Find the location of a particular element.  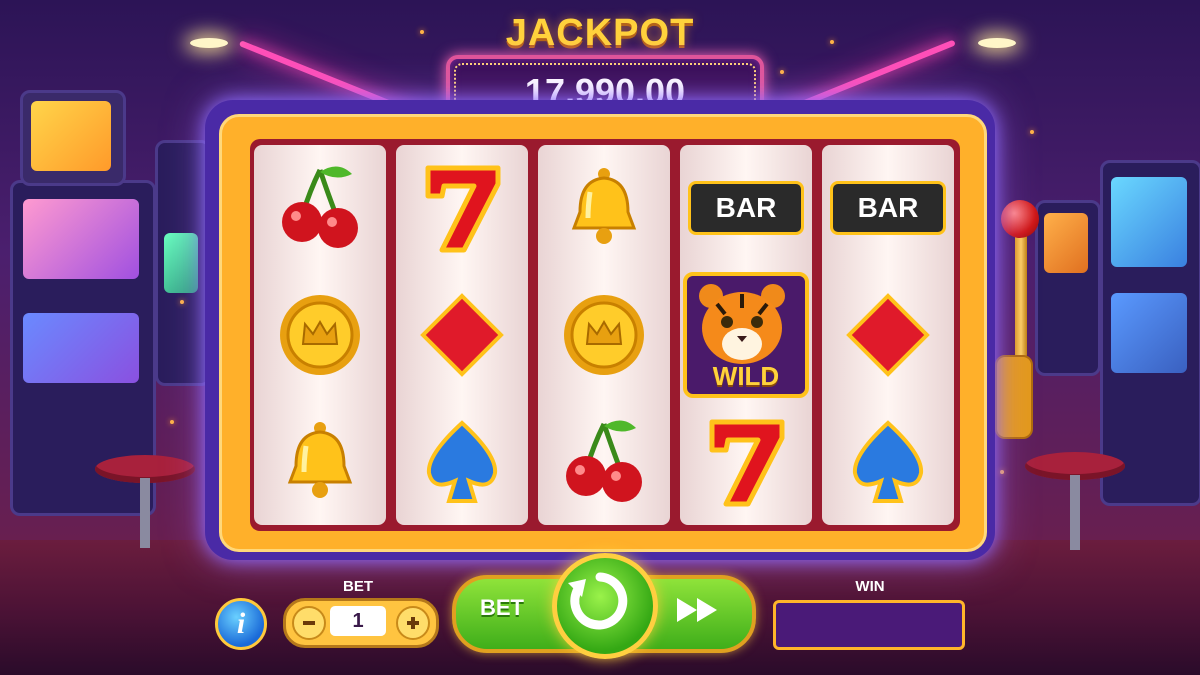

bet-value: 1 is located at coordinates (358, 621).